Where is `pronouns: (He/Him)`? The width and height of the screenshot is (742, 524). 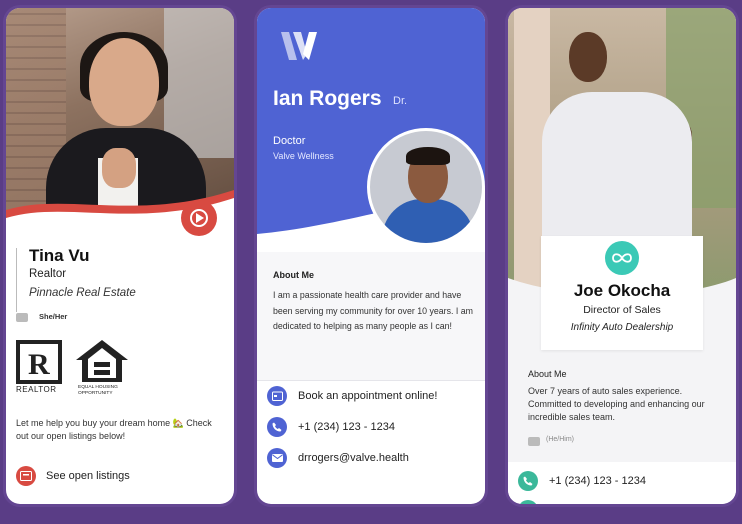
pronouns: (He/Him) is located at coordinates (560, 439).